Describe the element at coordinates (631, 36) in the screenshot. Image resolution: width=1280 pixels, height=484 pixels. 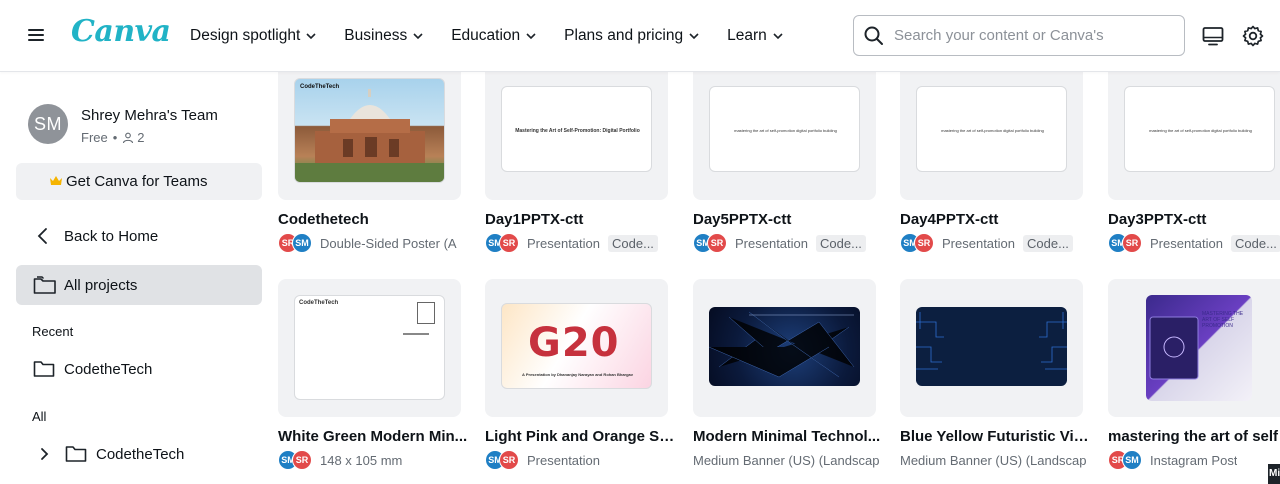
I see `nav-plans-pricing: Plans and pricing` at that location.